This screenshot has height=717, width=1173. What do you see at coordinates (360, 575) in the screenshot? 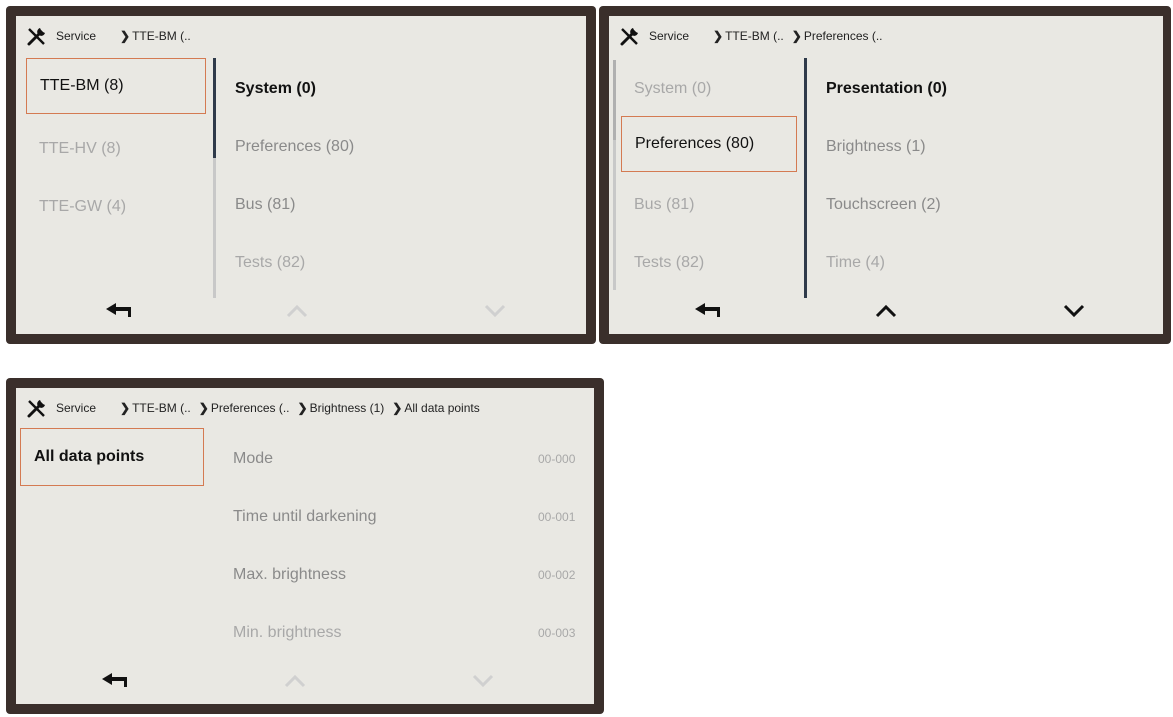
I see `data-point-label: Max. brightness` at bounding box center [360, 575].